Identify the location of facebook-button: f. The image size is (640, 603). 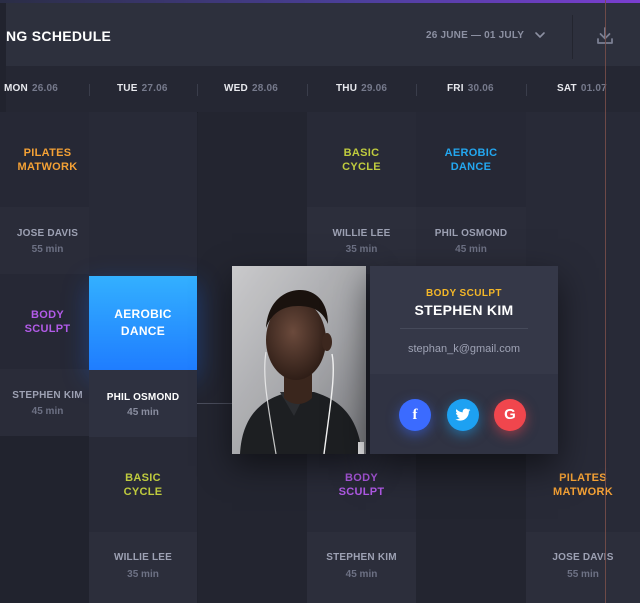
(415, 415).